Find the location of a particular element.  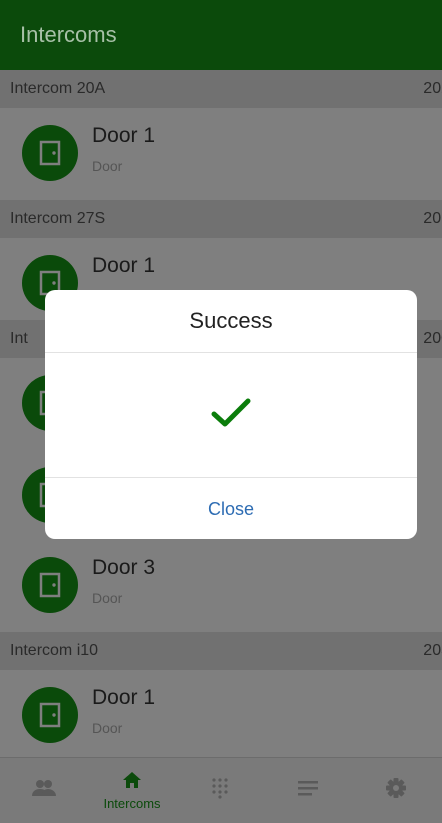

dialog-title: Success is located at coordinates (231, 321).